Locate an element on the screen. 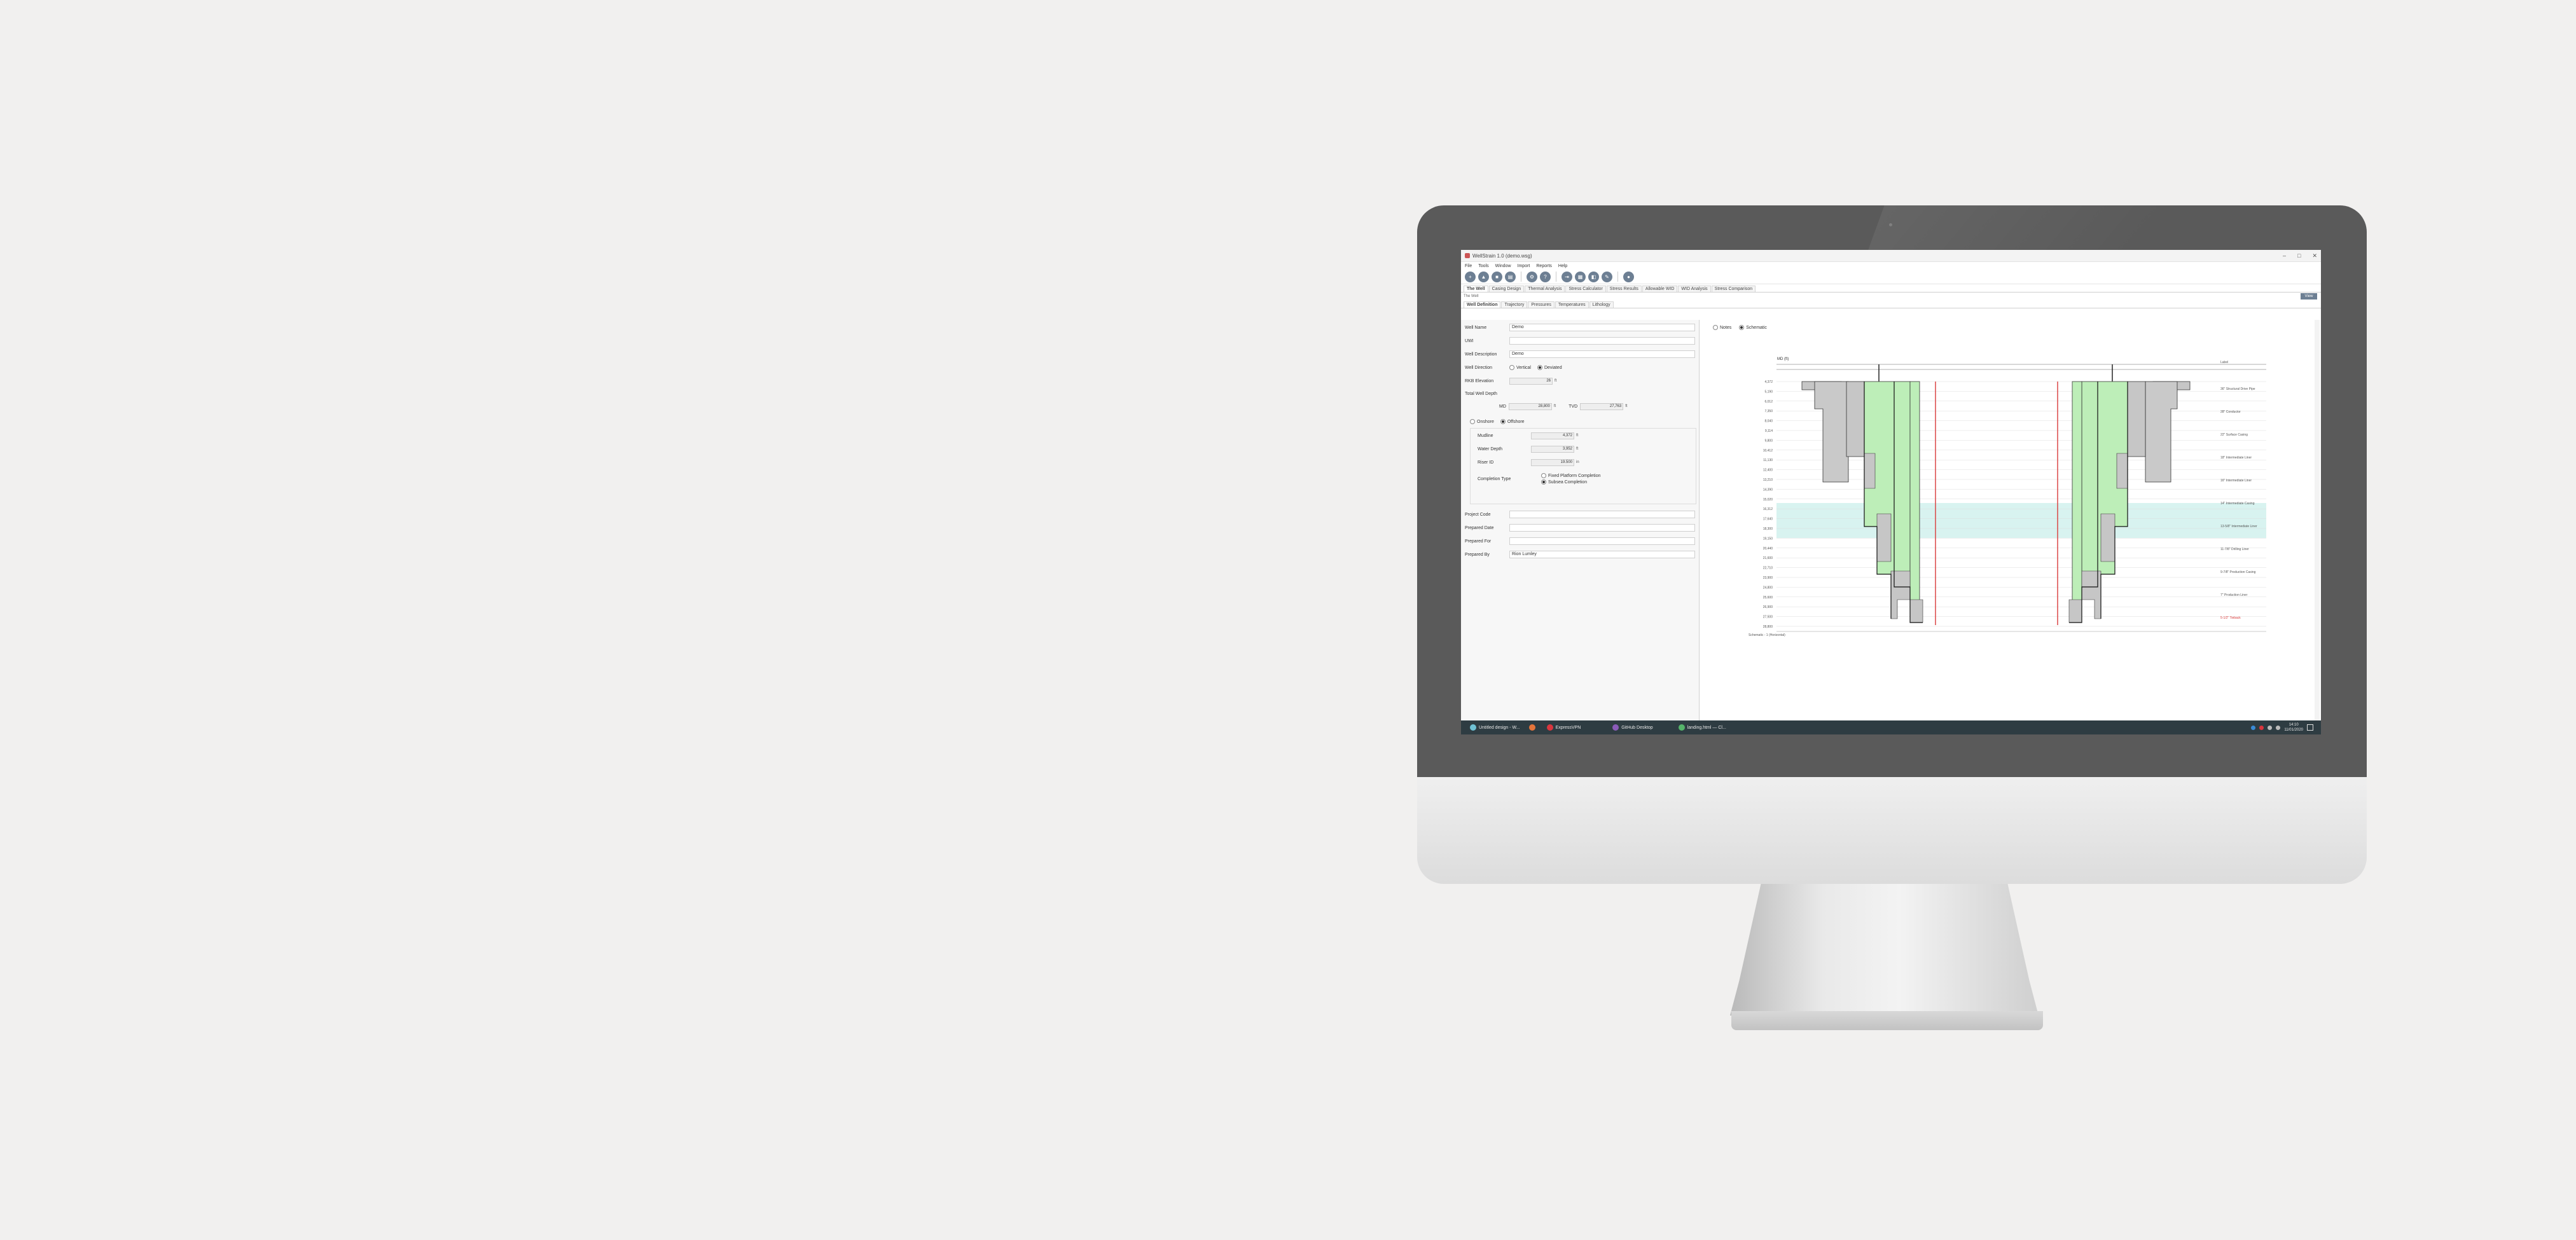  settings-icon: ⚙ is located at coordinates (1532, 276).